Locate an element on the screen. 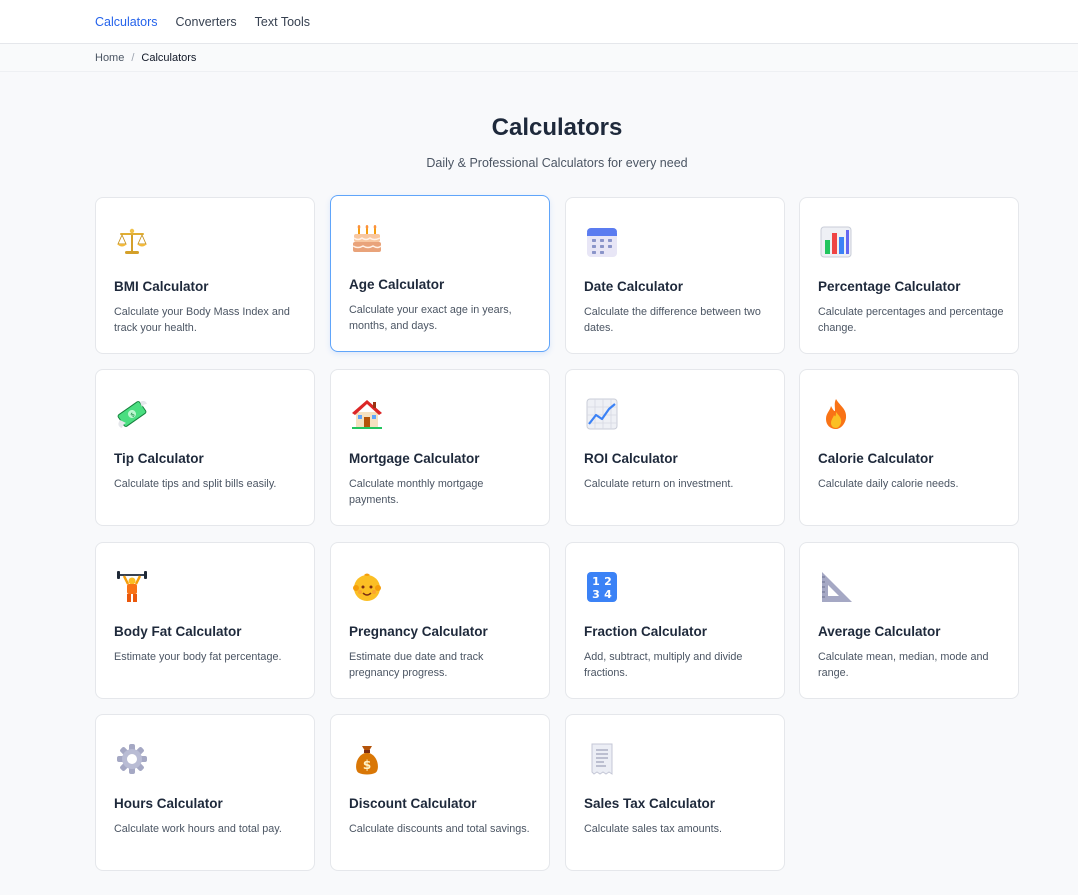 The height and width of the screenshot is (895, 1078). numbers-1234-icon: 12 34 is located at coordinates (602, 587).